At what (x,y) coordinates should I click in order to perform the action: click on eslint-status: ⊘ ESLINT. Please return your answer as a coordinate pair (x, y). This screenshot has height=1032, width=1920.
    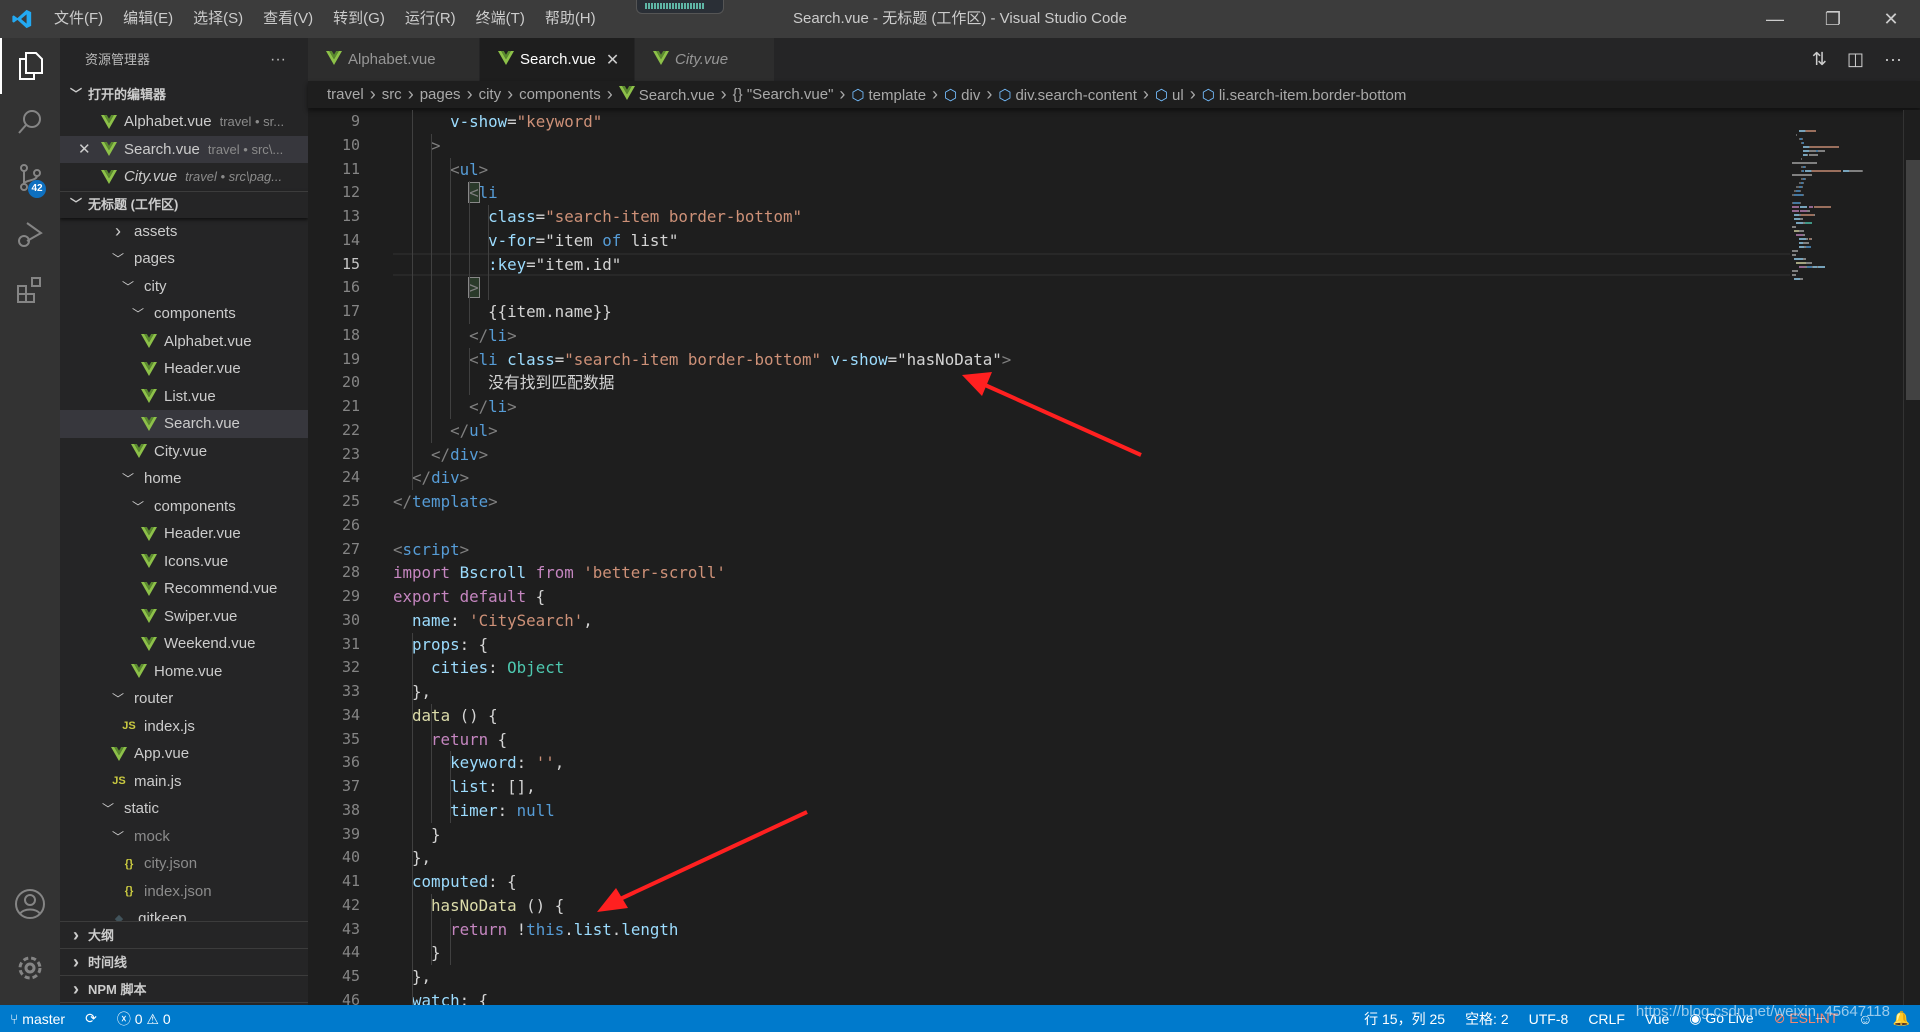
    Looking at the image, I should click on (1806, 1018).